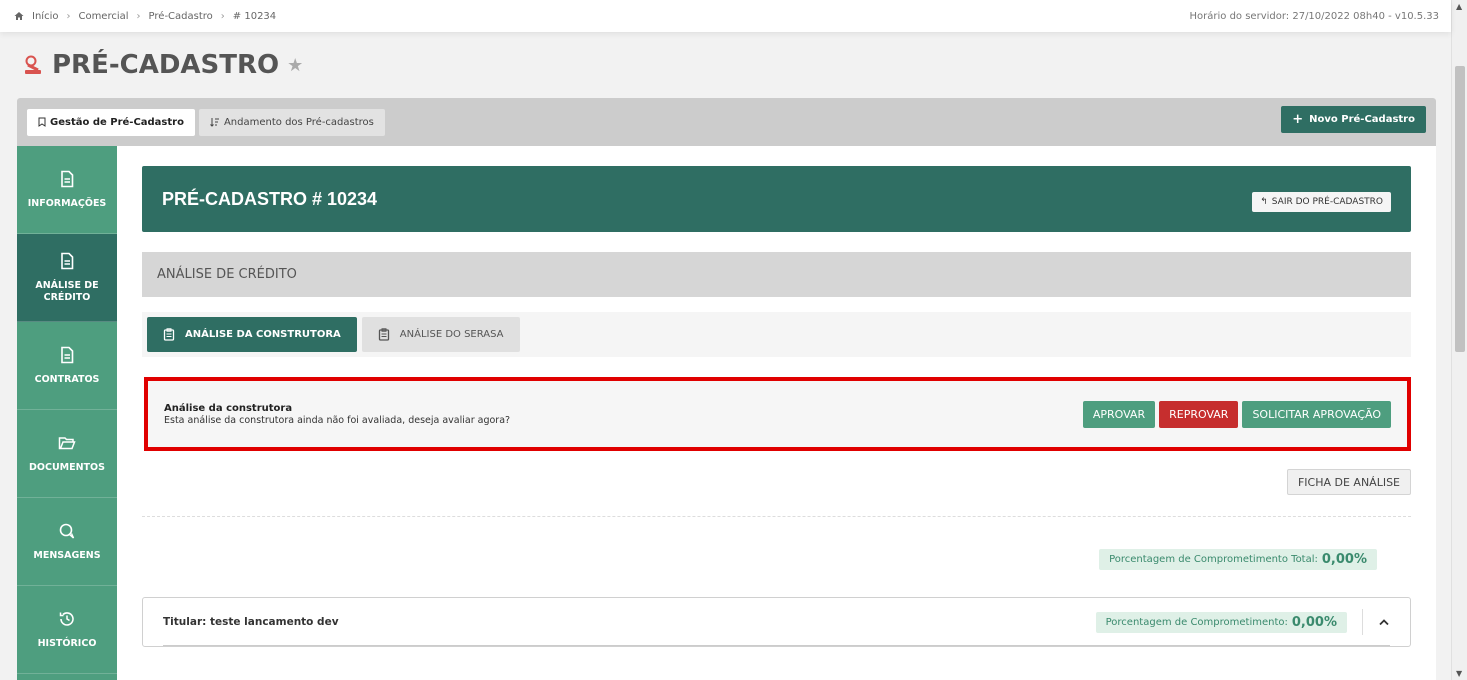  What do you see at coordinates (117, 122) in the screenshot?
I see `tab-gestao-label: Gestão de Pré-Cadastro` at bounding box center [117, 122].